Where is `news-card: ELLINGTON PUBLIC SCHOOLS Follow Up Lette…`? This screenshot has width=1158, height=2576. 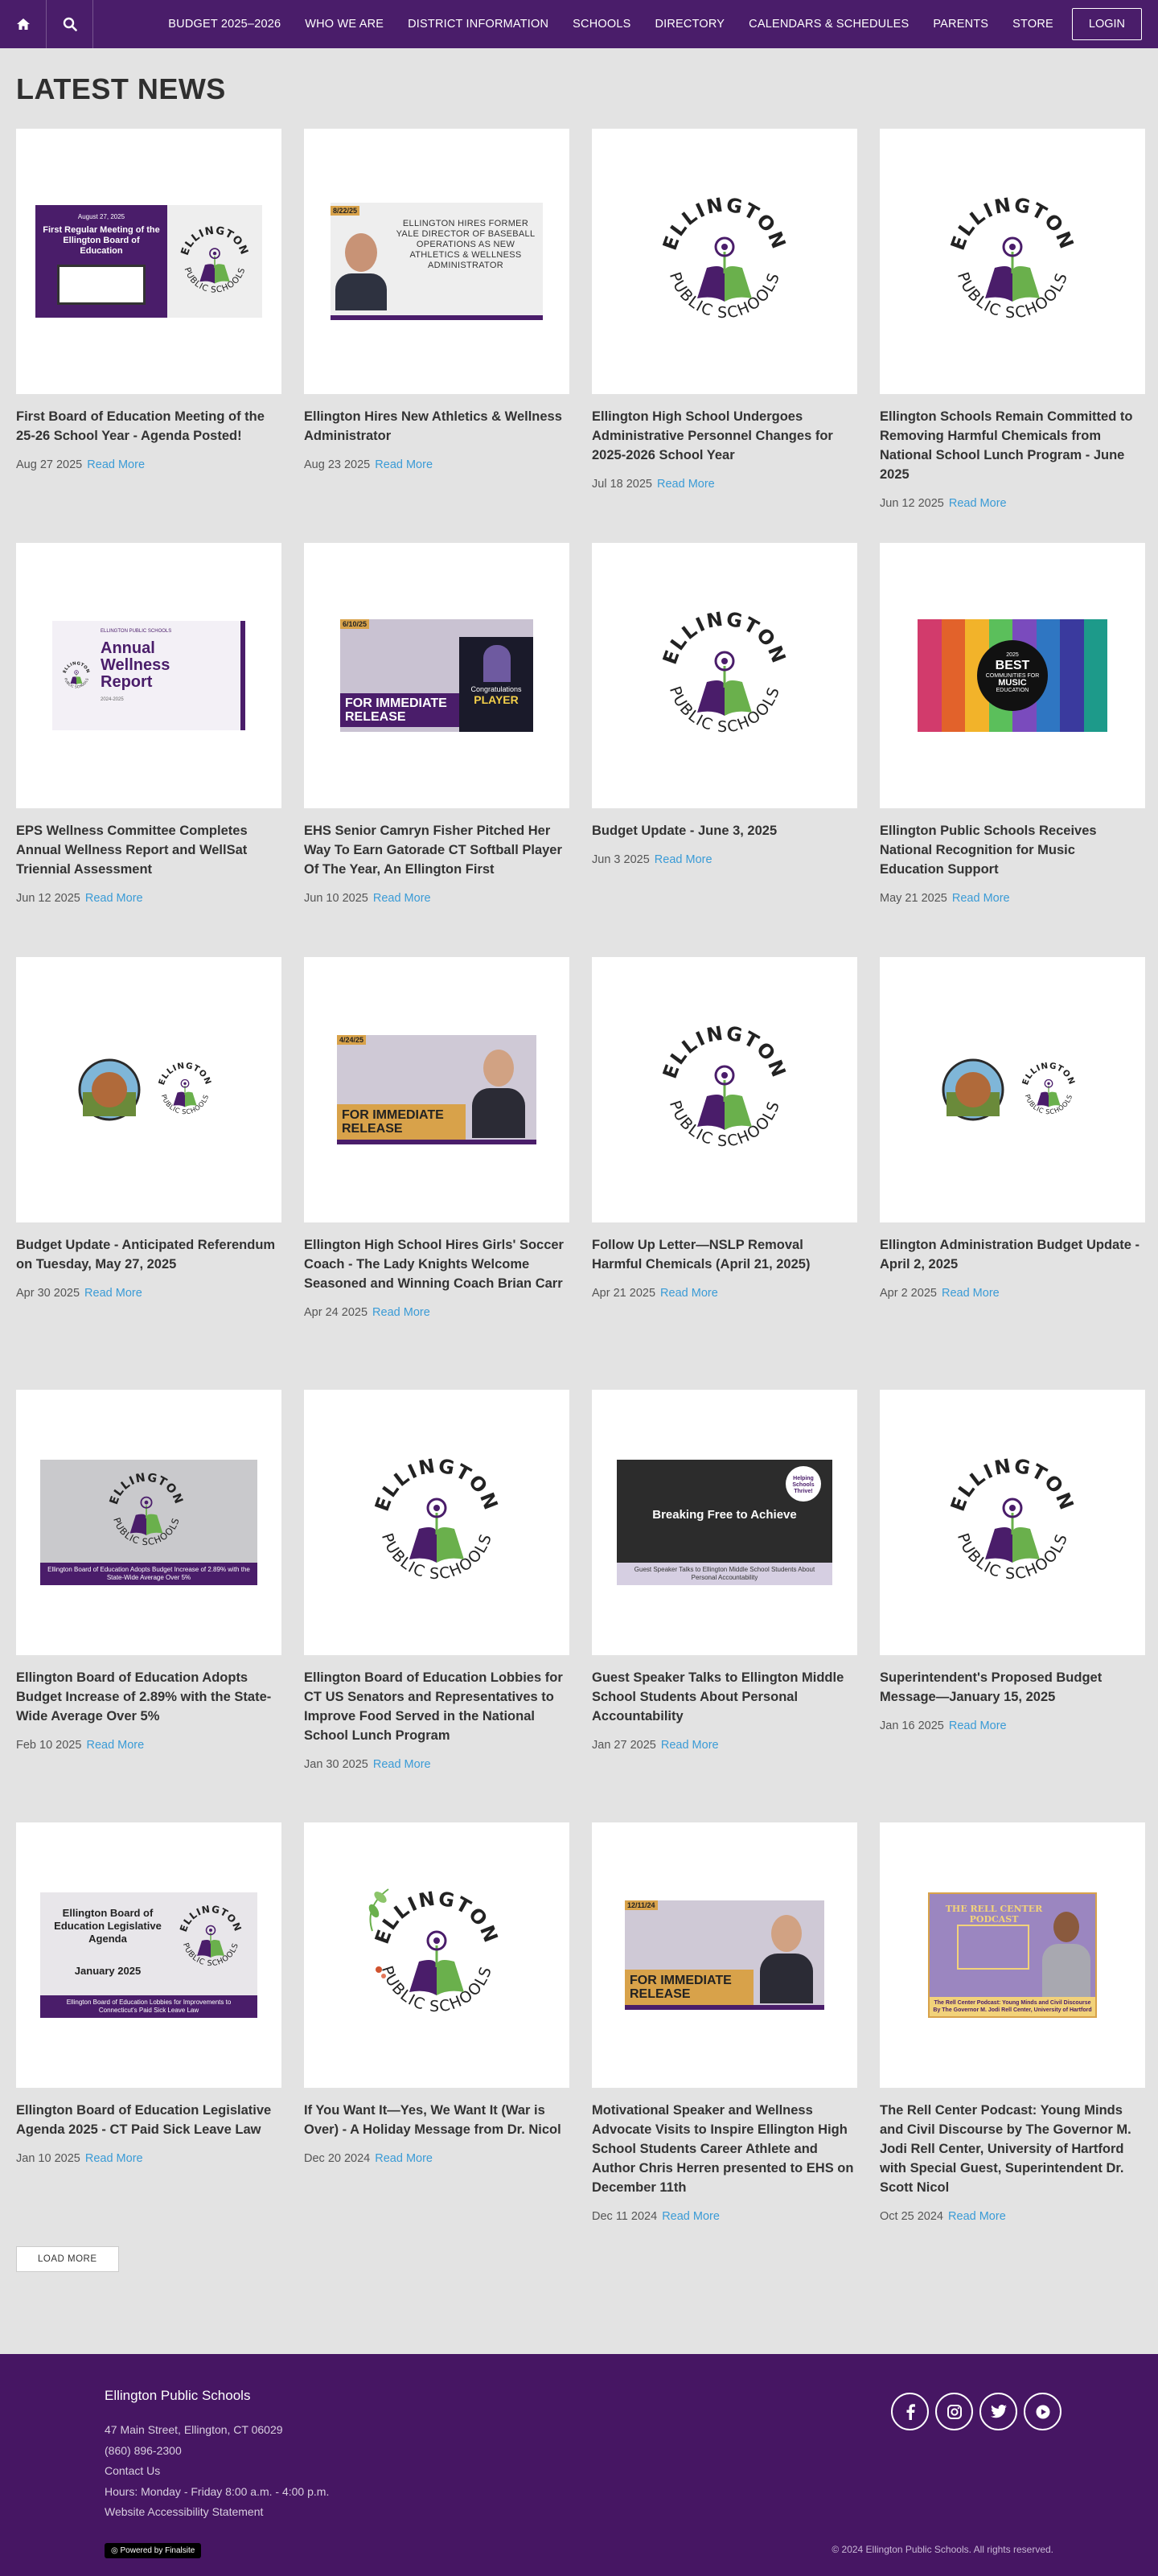
news-card: ELLINGTON PUBLIC SCHOOLS Follow Up Lette… is located at coordinates (724, 1173).